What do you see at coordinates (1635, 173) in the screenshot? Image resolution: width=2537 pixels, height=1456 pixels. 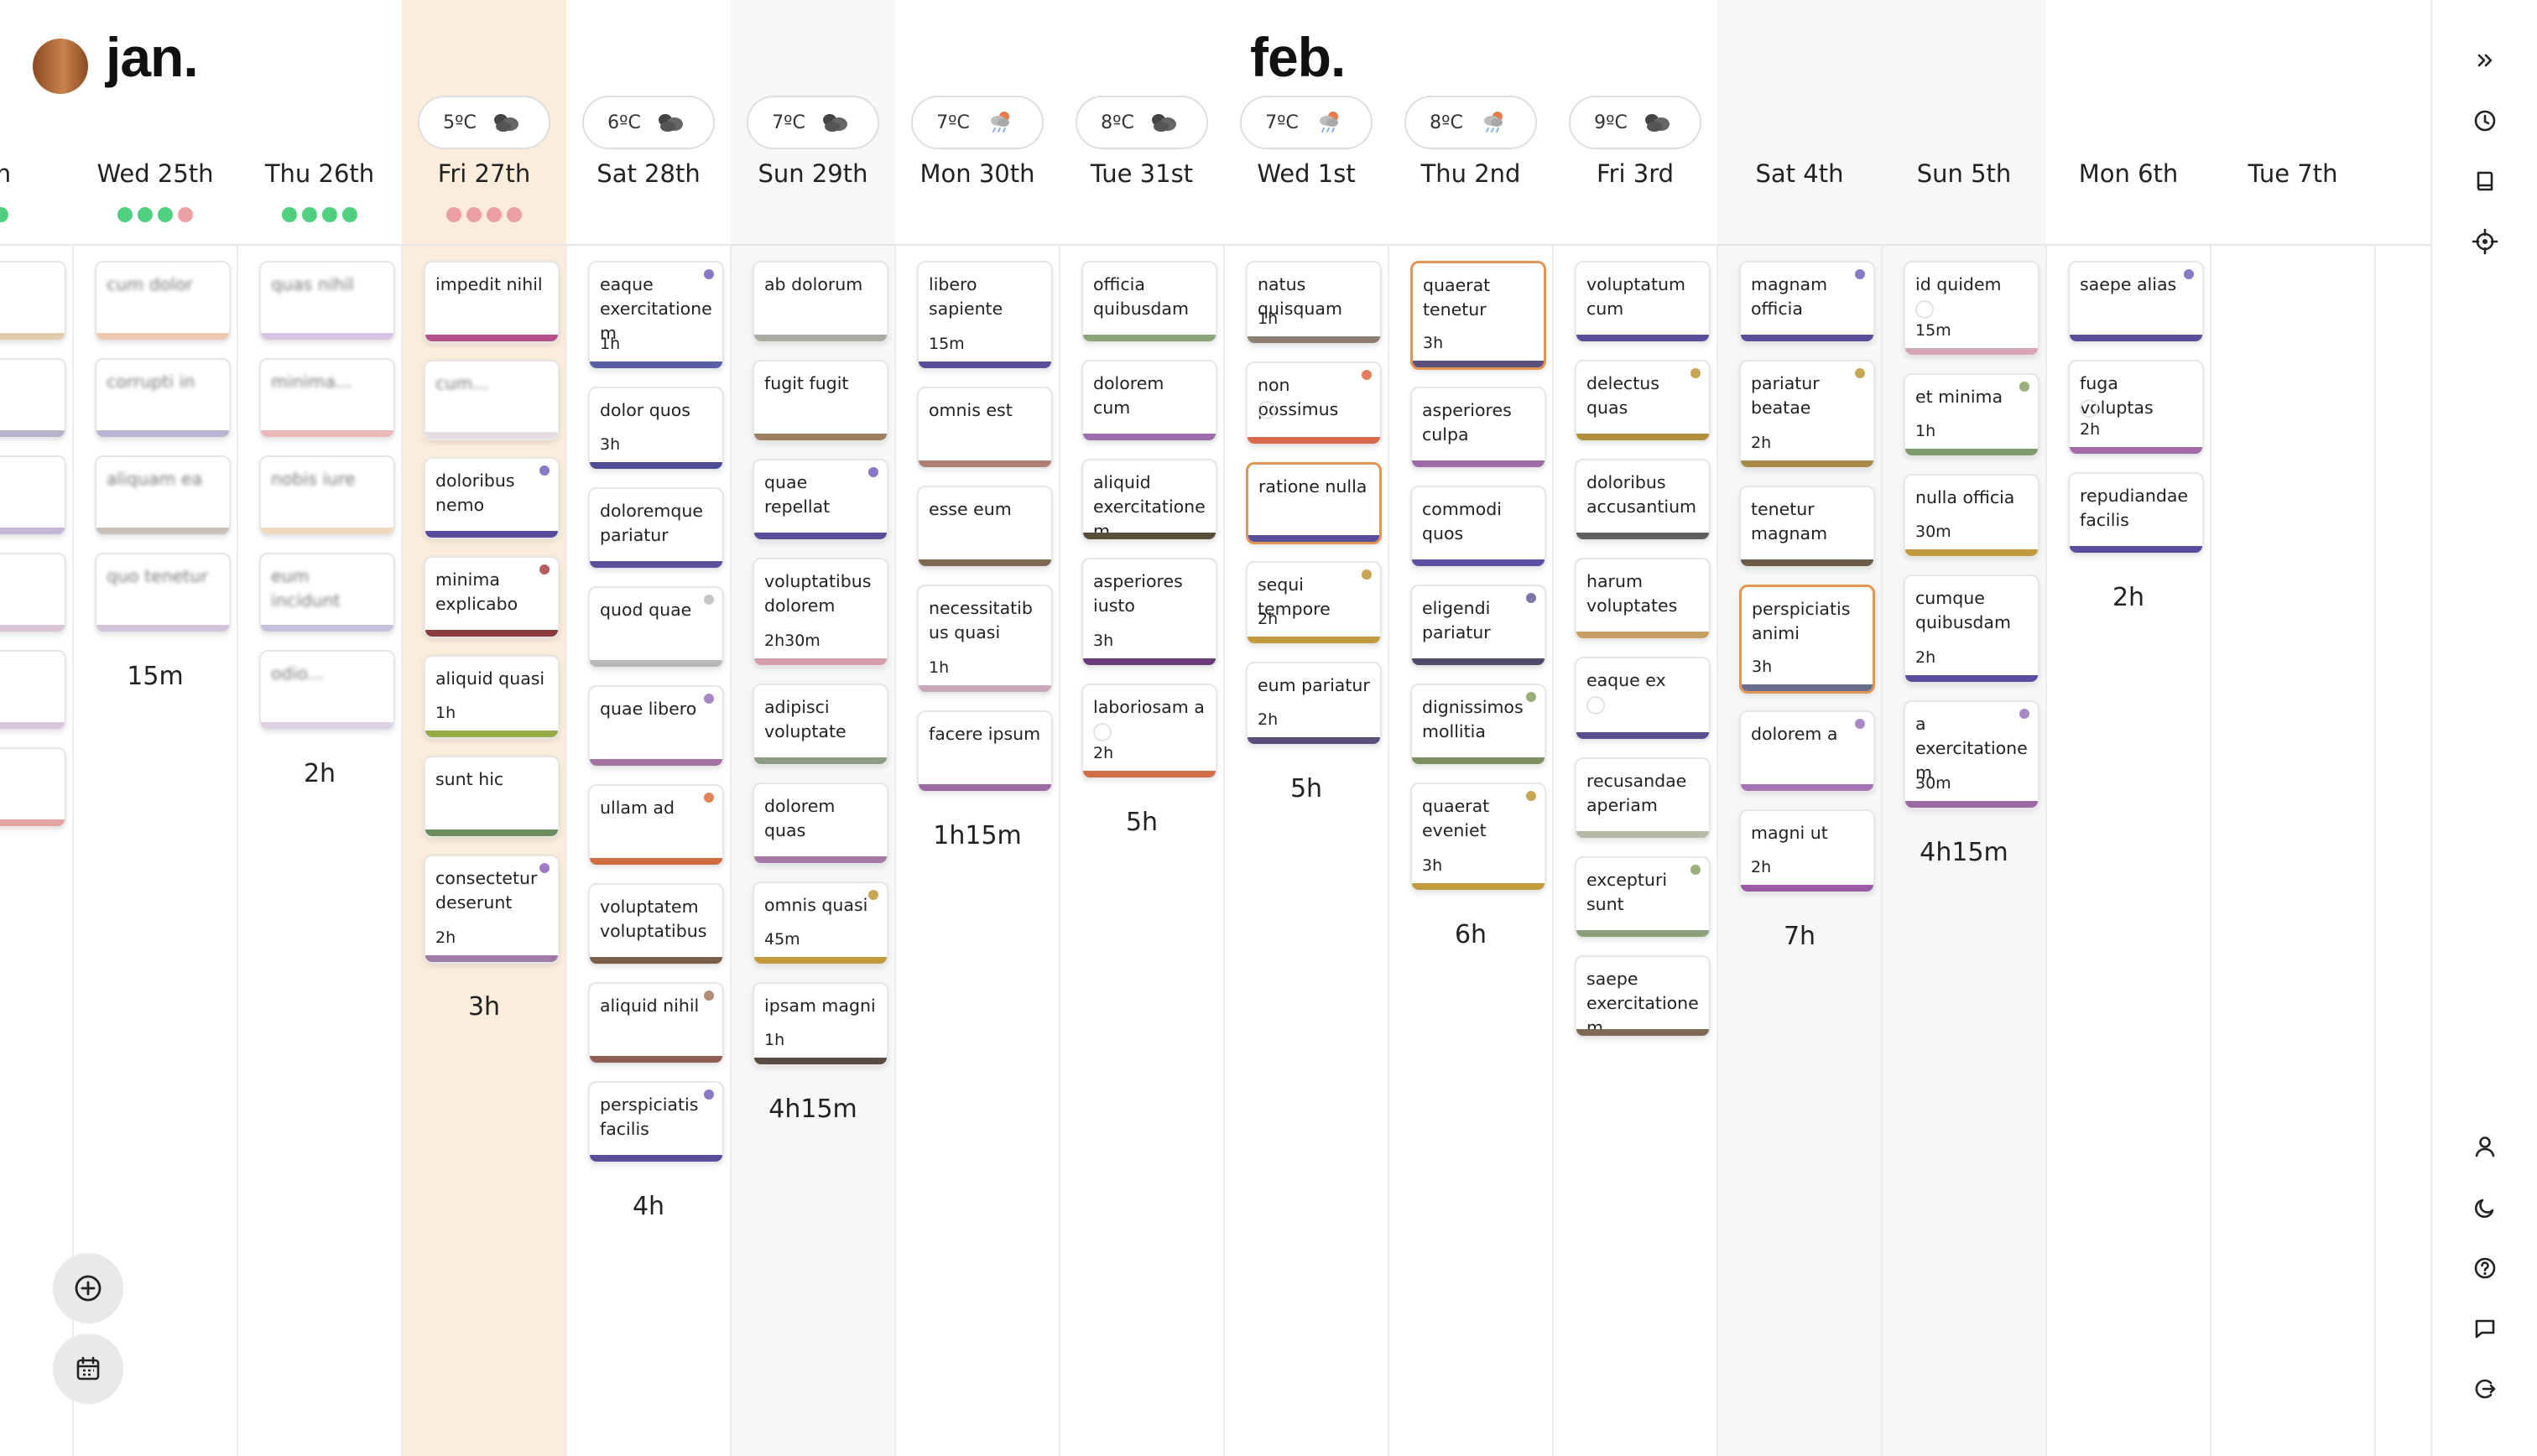 I see `day-header: Fri 3rd` at bounding box center [1635, 173].